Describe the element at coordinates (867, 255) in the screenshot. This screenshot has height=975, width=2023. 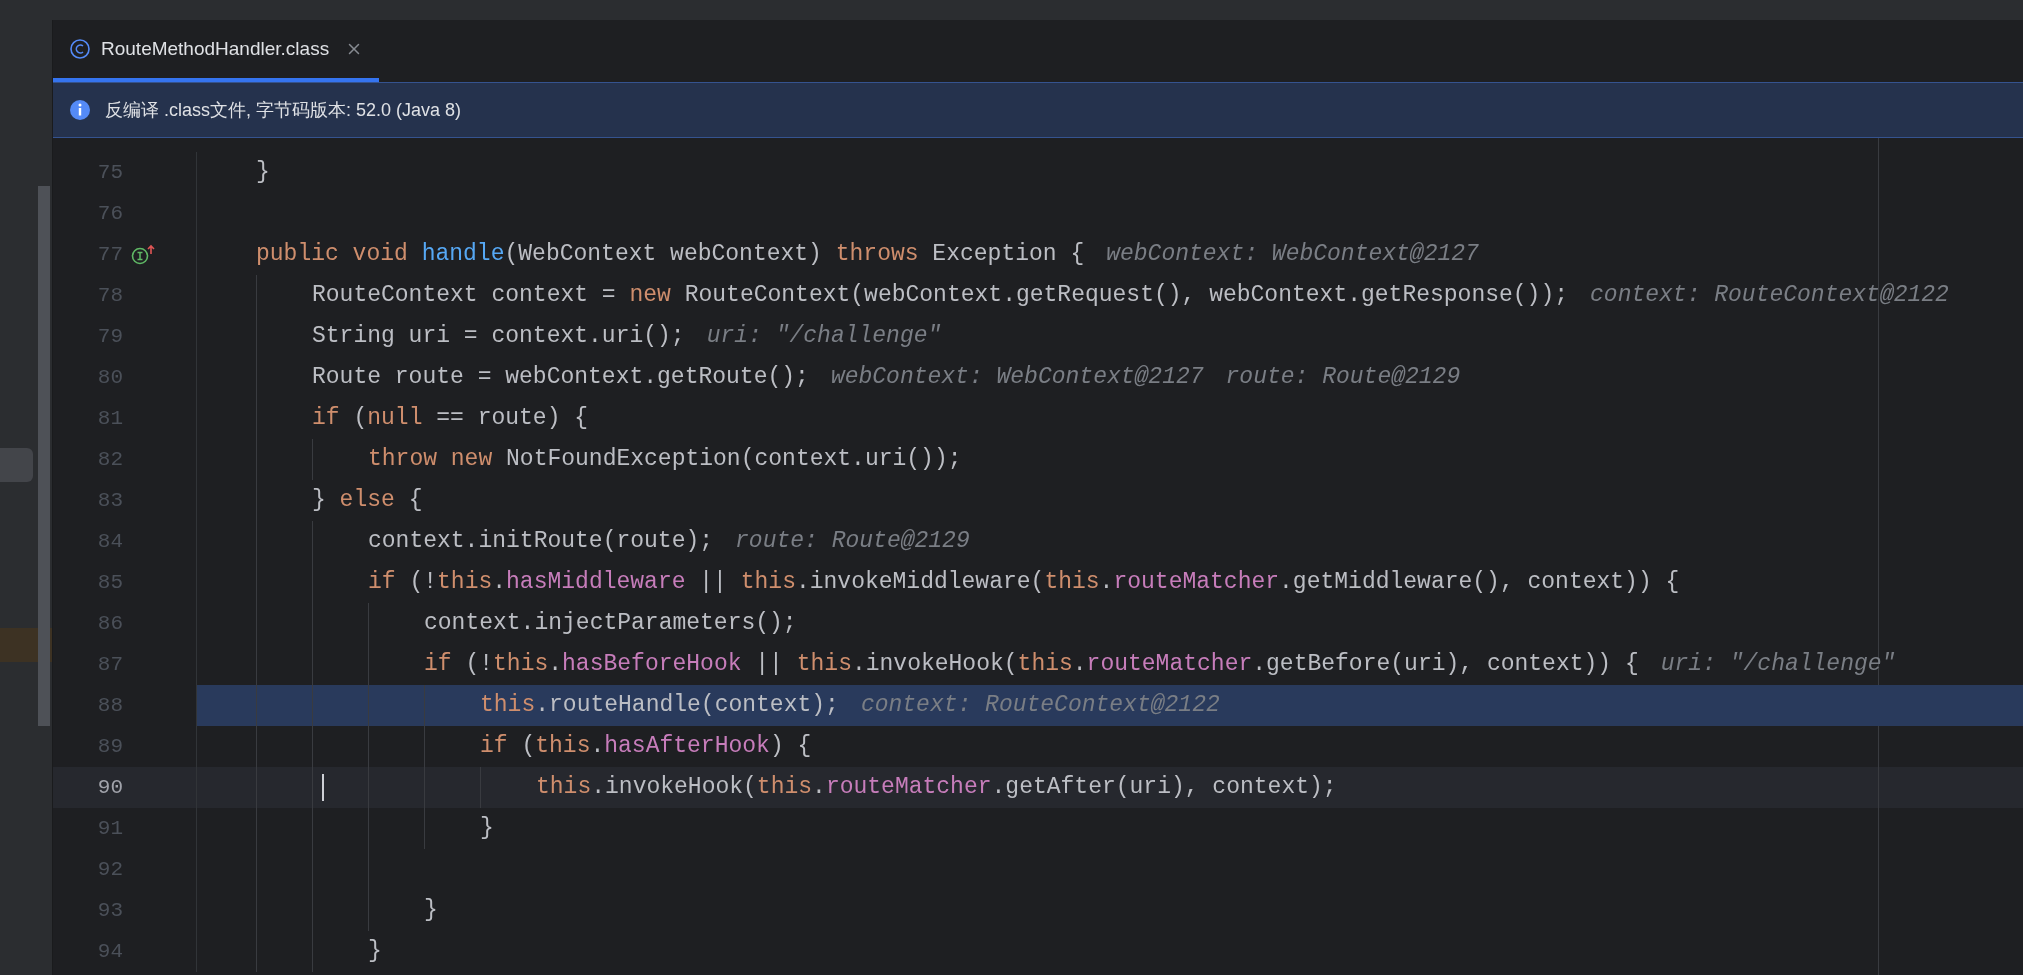
I see `code-line: public void handle(WebContext webContext) throws Exception { webContext: WebContext@2127` at that location.